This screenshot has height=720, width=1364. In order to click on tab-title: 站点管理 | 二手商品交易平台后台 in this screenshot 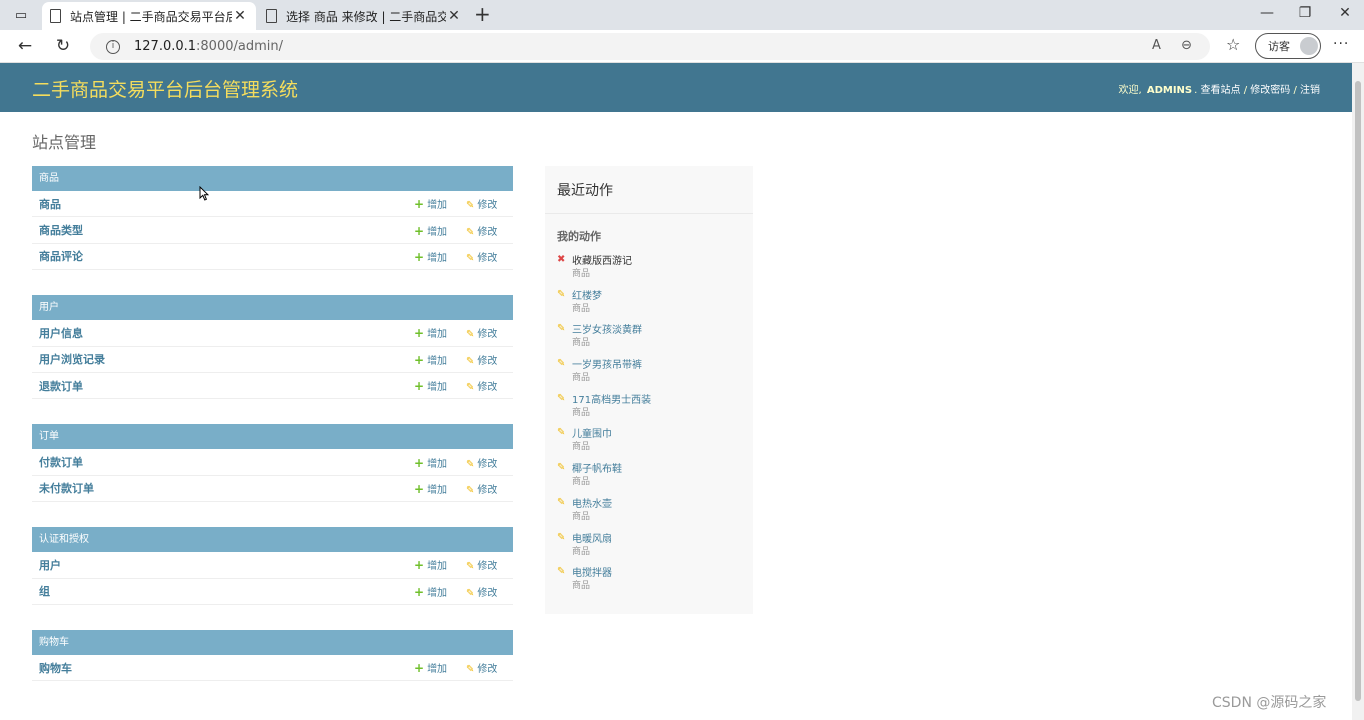, I will do `click(151, 16)`.